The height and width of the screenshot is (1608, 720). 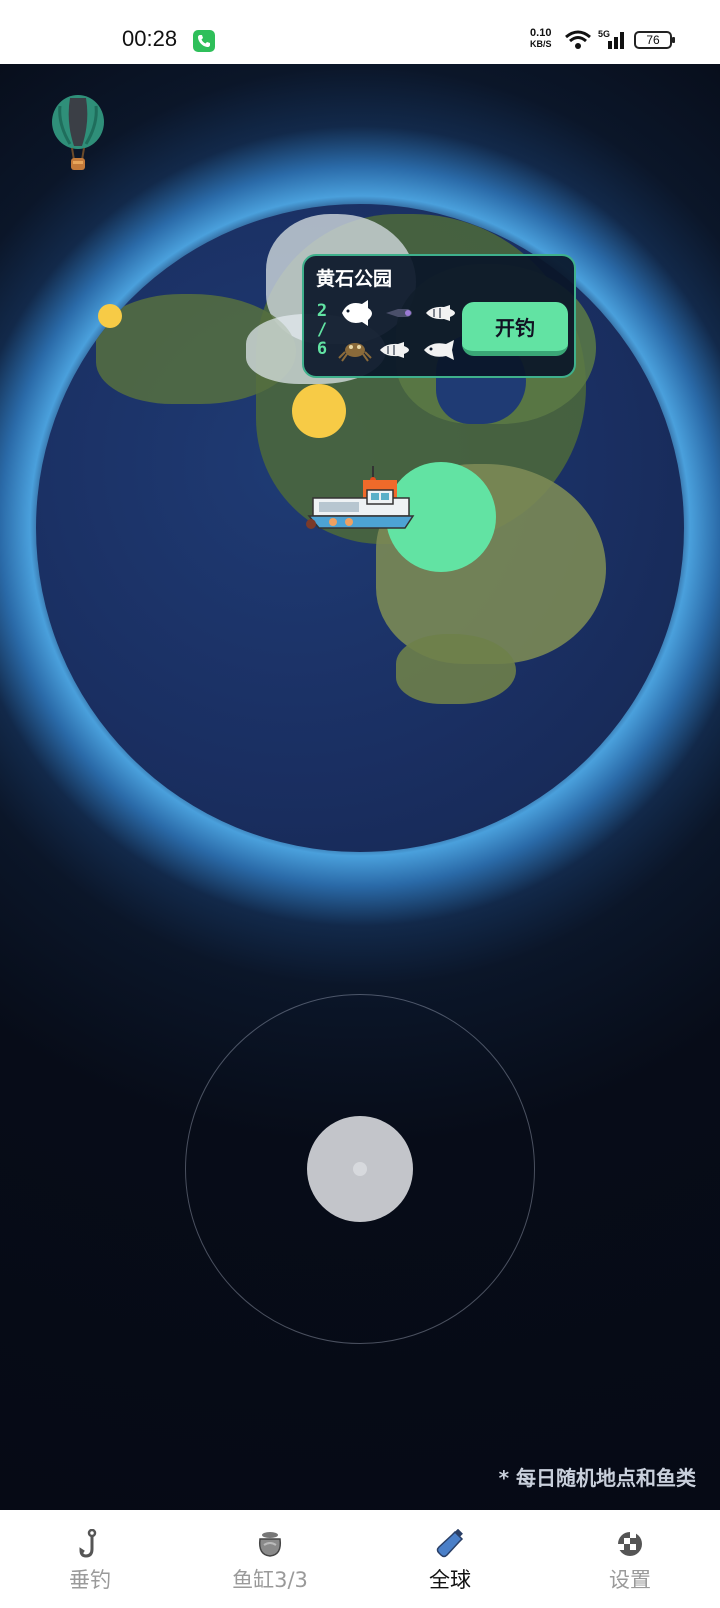 What do you see at coordinates (640, 798) in the screenshot?
I see `south-america-land` at bounding box center [640, 798].